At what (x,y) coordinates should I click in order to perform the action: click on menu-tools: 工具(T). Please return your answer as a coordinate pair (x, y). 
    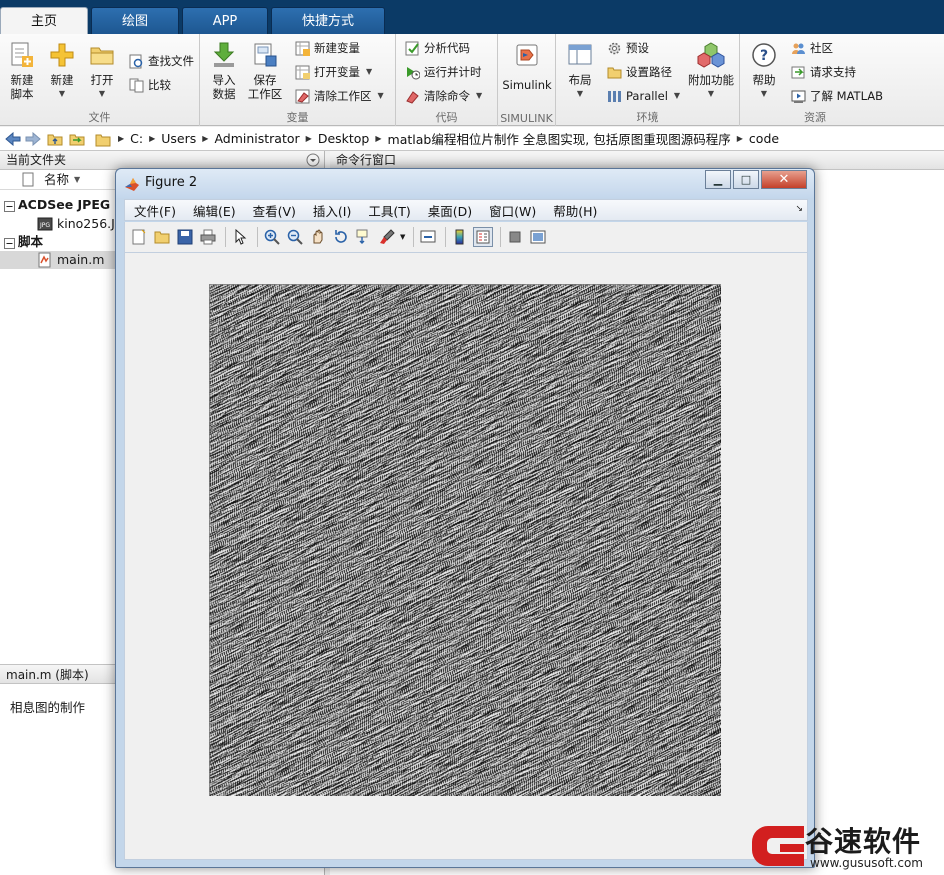
    Looking at the image, I should click on (389, 210).